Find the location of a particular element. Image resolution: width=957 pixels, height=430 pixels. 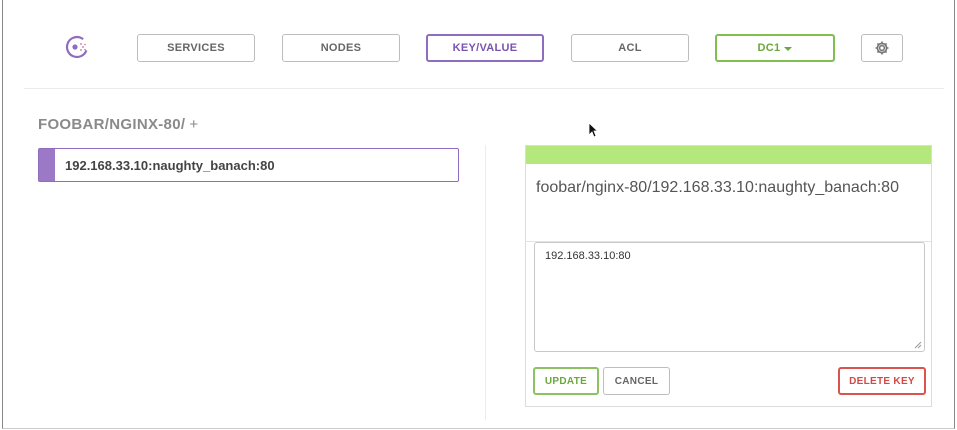

datacenter-dropdown: DC1 is located at coordinates (775, 48).